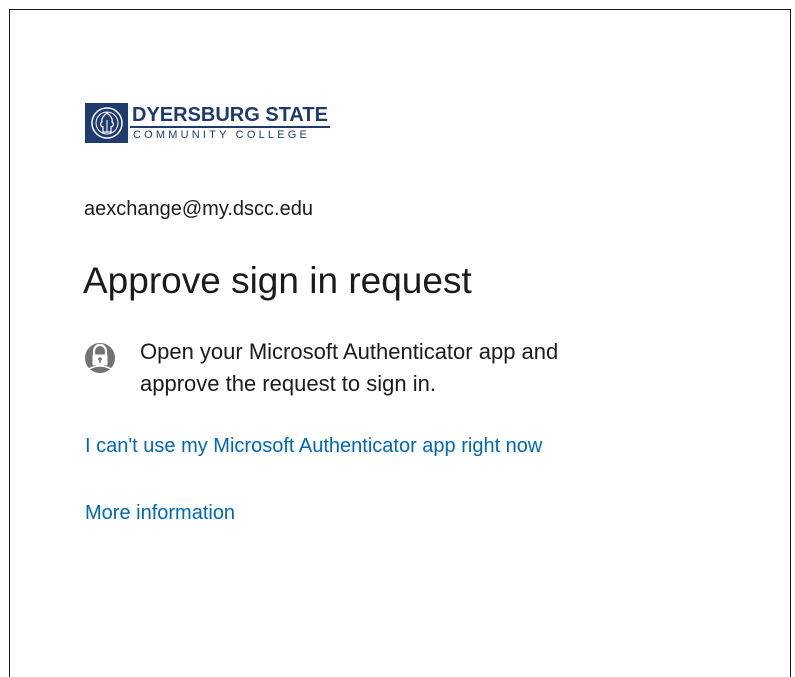 Image resolution: width=795 pixels, height=677 pixels. I want to click on account-email: aexchange@my.dscc.edu, so click(198, 209).